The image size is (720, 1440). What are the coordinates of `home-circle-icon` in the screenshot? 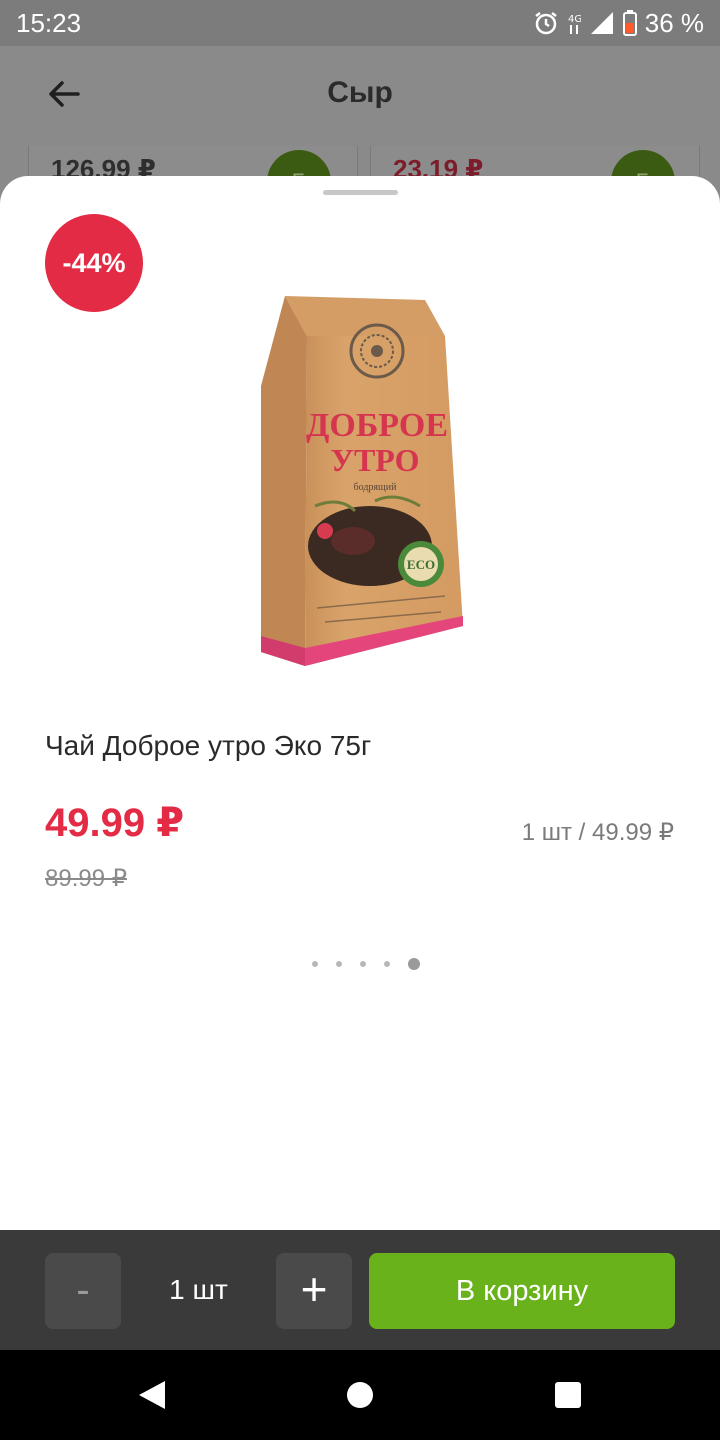 It's located at (360, 1395).